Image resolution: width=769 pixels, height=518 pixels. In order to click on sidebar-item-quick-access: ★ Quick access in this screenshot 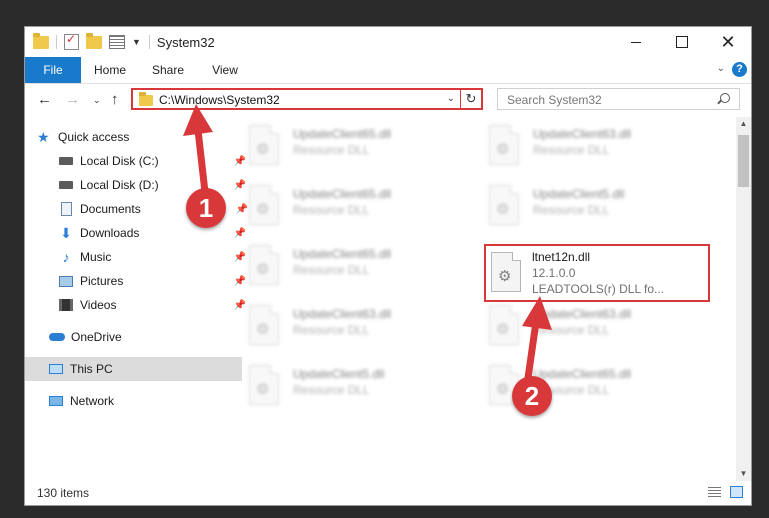, I will do `click(127, 137)`.